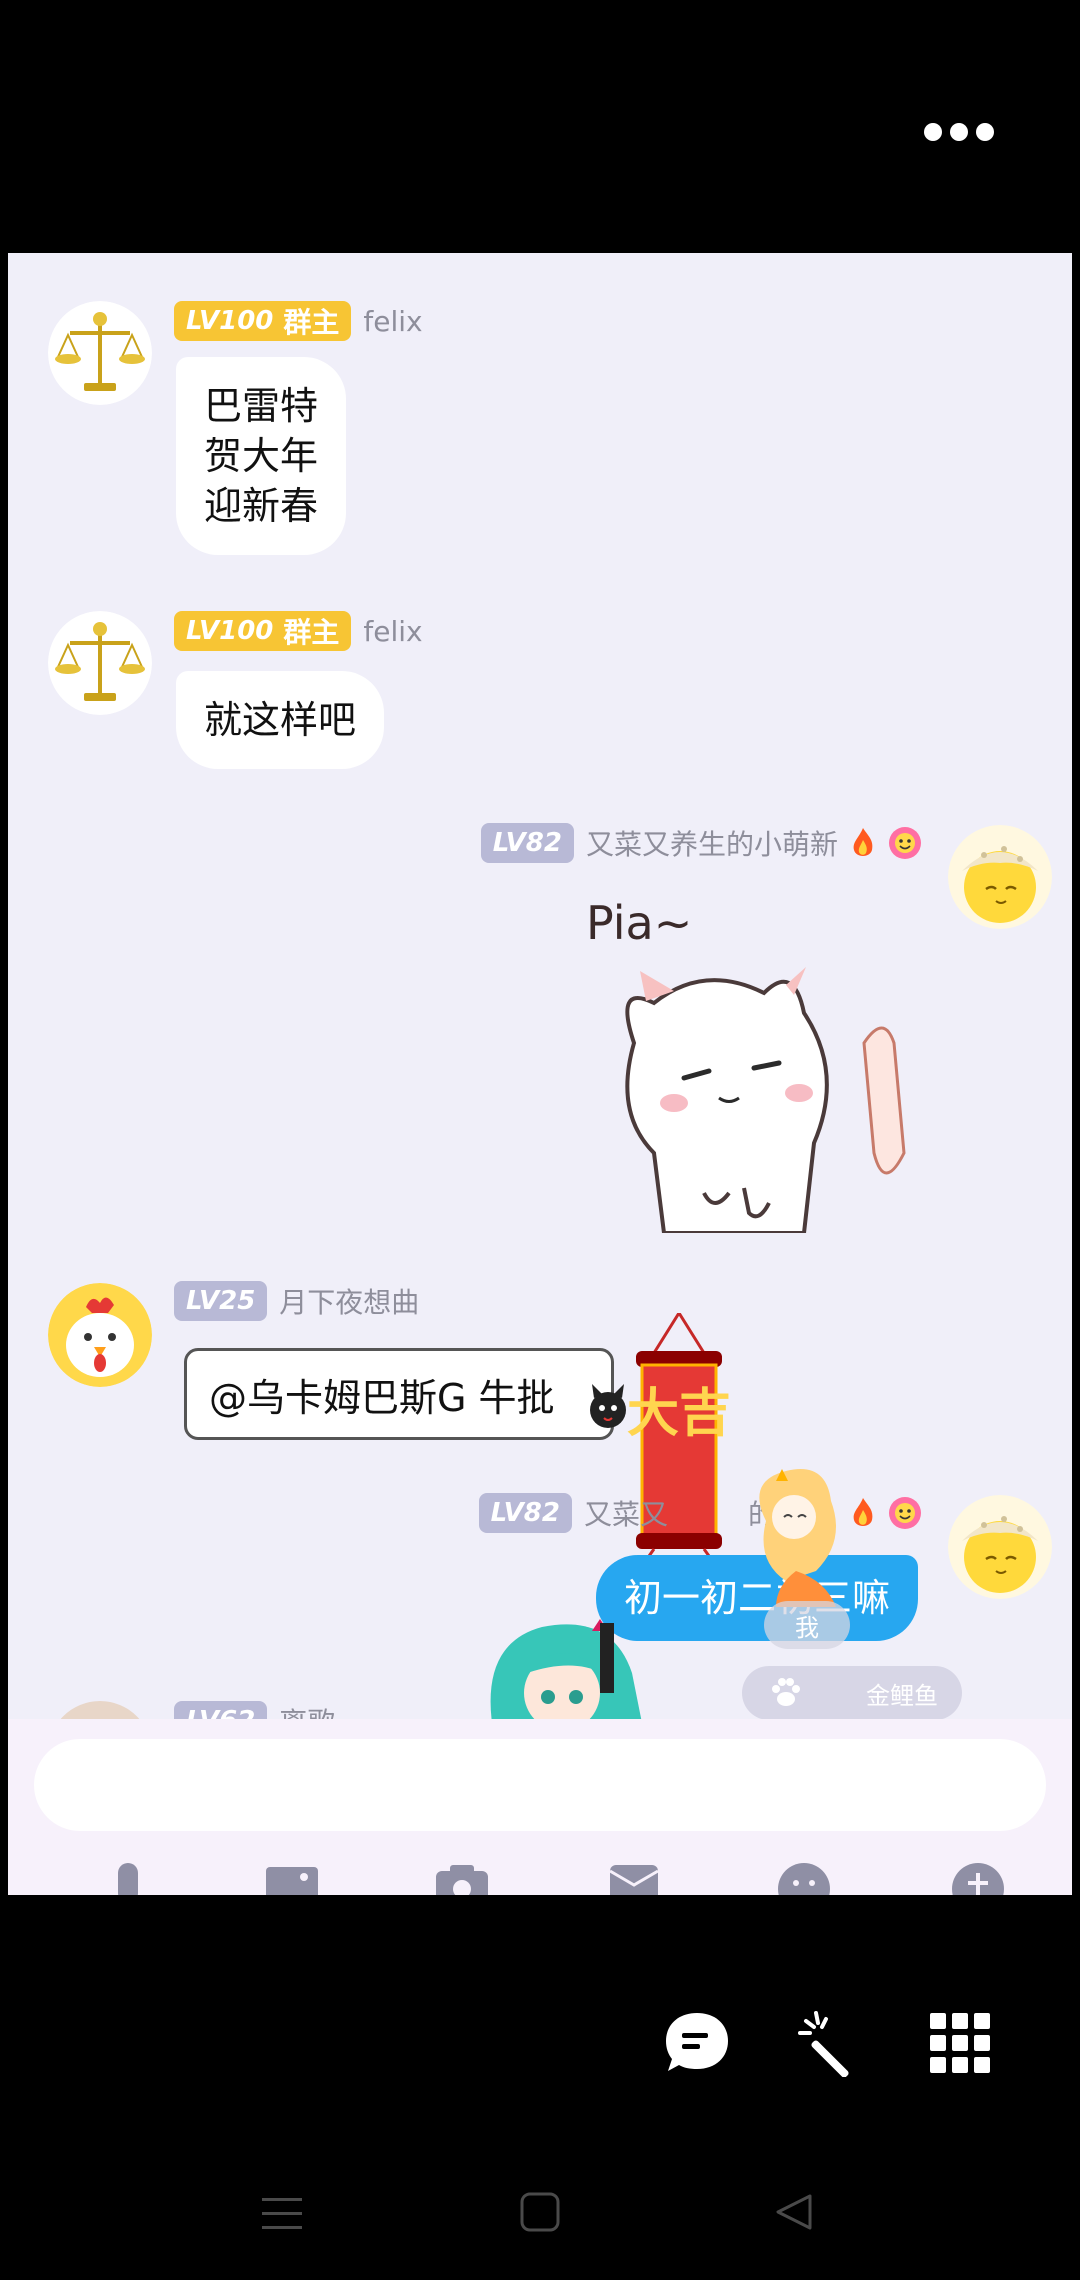 The height and width of the screenshot is (2280, 1080). I want to click on chat-bubble-icon, so click(697, 2042).